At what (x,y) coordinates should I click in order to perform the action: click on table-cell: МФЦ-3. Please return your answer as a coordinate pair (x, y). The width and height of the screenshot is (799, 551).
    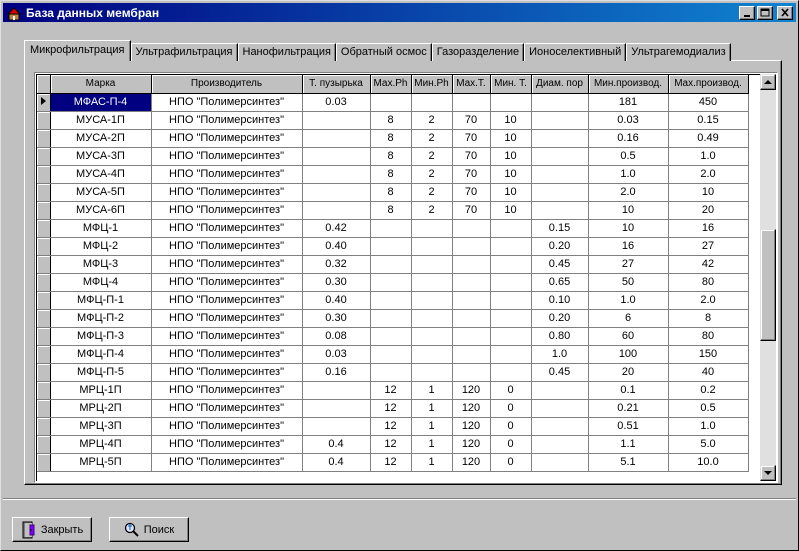
    Looking at the image, I should click on (101, 264).